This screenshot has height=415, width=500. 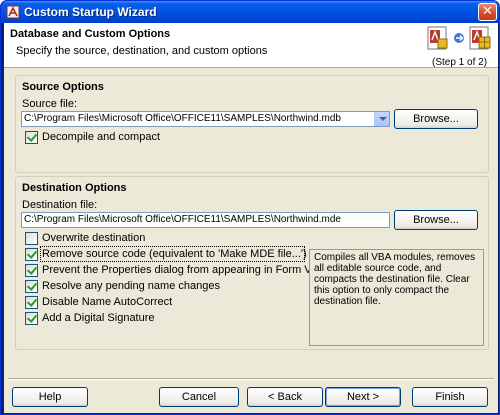 What do you see at coordinates (131, 286) in the screenshot?
I see `resolve-names-label: Resolve any pending name changes` at bounding box center [131, 286].